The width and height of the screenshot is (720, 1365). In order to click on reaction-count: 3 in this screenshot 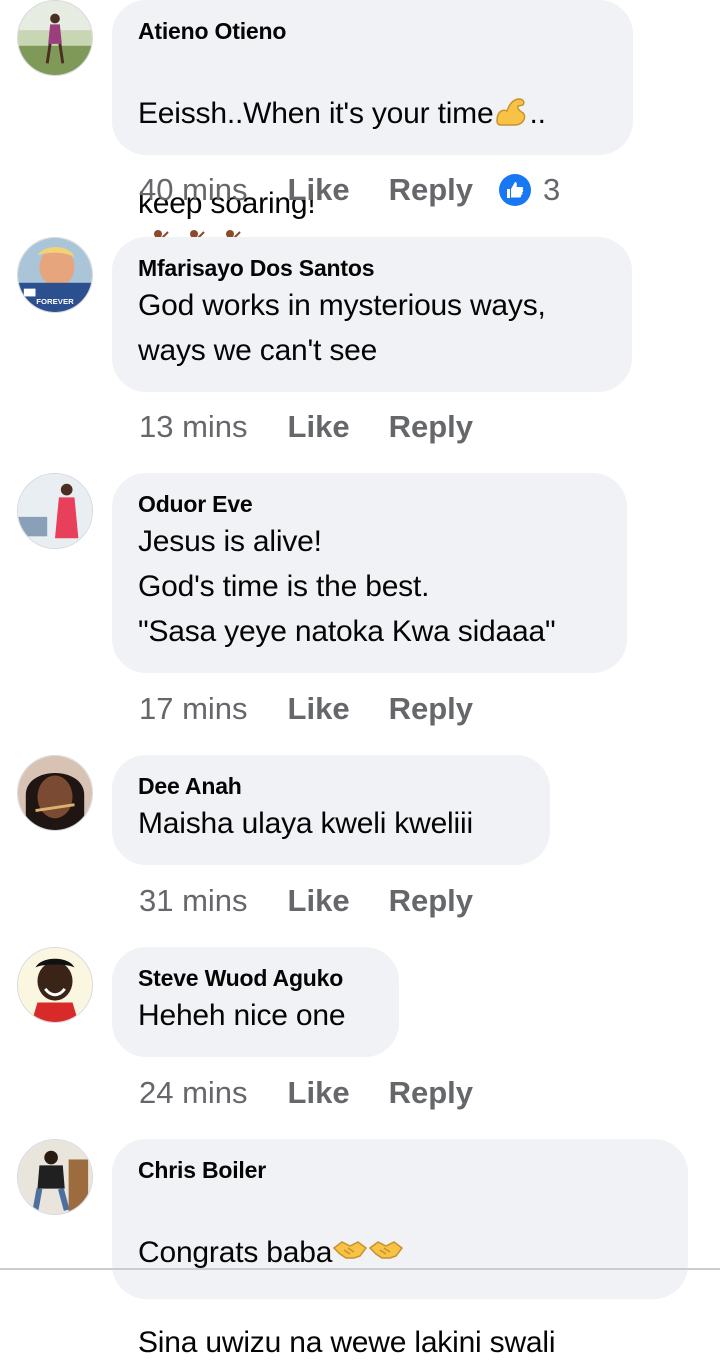, I will do `click(552, 189)`.